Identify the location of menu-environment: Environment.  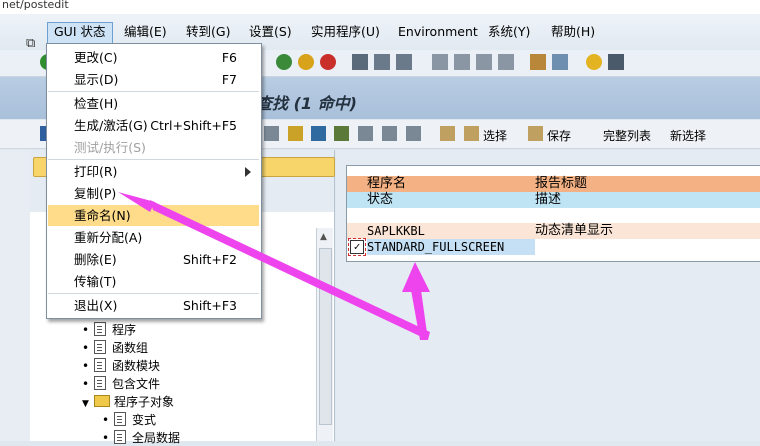
(438, 32).